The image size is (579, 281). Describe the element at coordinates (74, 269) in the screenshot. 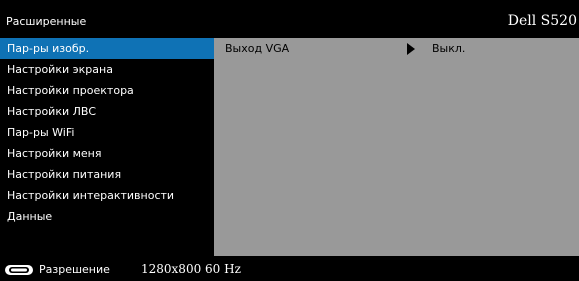

I see `resolution-label: Разрешение` at that location.